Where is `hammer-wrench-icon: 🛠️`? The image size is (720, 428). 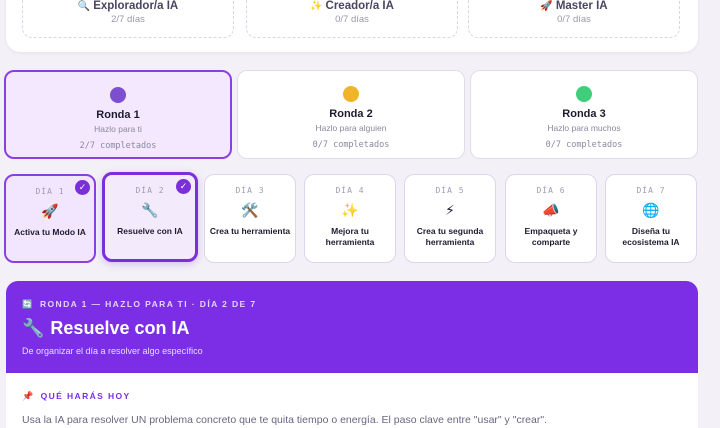
hammer-wrench-icon: 🛠️ is located at coordinates (250, 210).